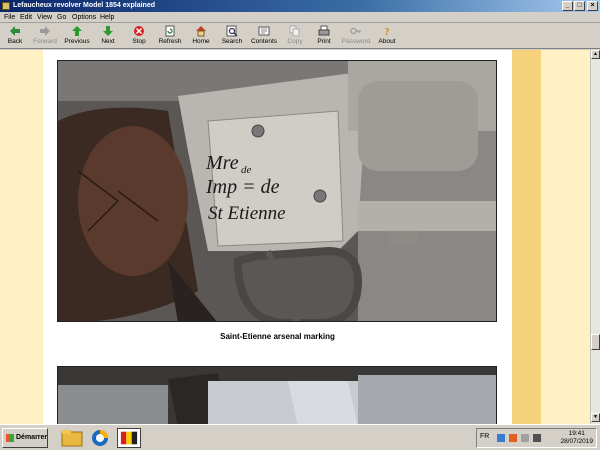 The image size is (600, 450). I want to click on volume-icon, so click(537, 438).